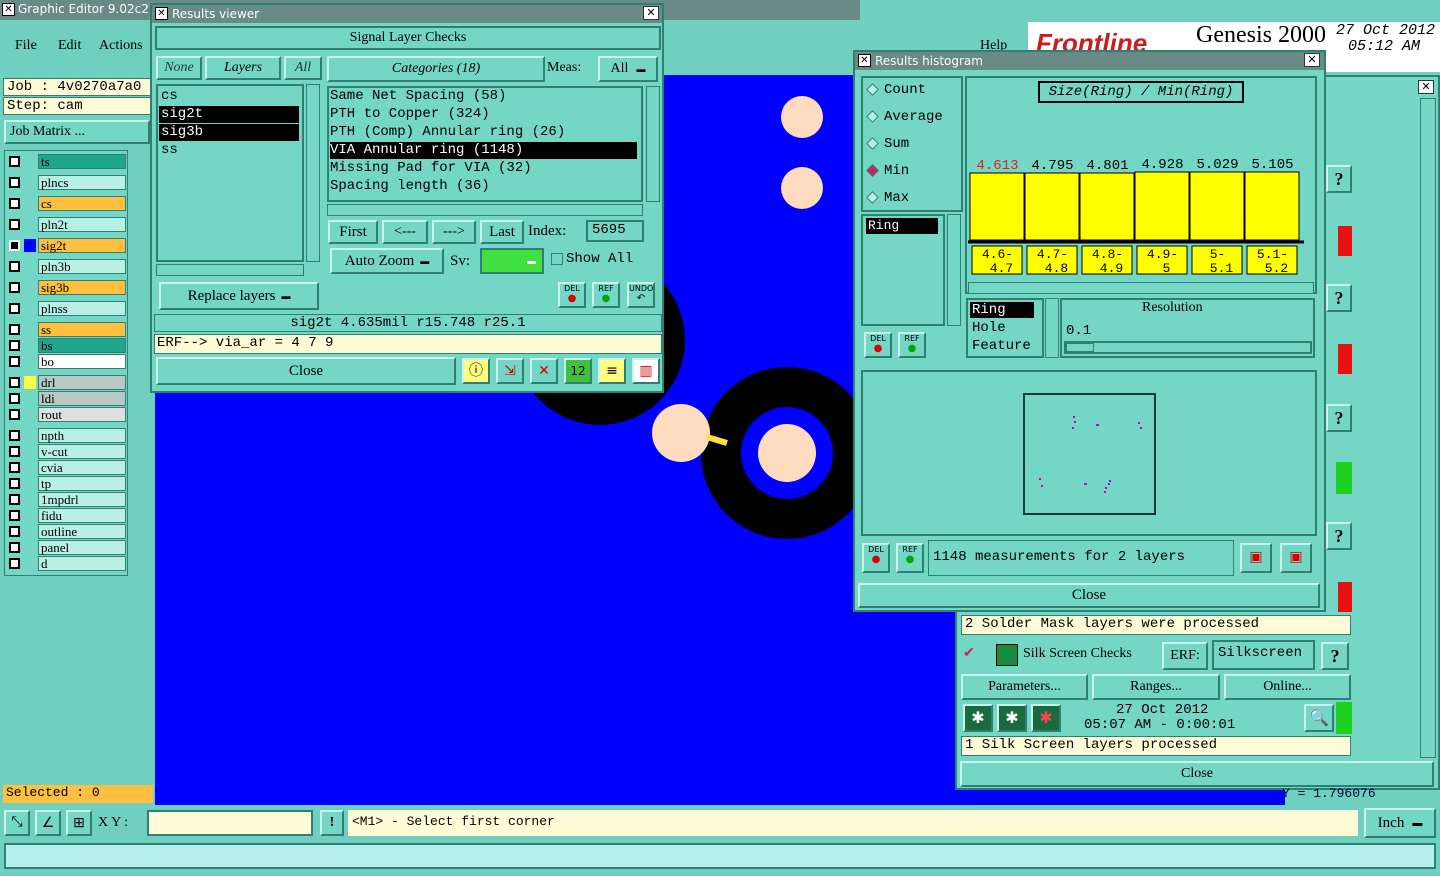 The height and width of the screenshot is (876, 1440). What do you see at coordinates (615, 231) in the screenshot?
I see `index-input: 5695` at bounding box center [615, 231].